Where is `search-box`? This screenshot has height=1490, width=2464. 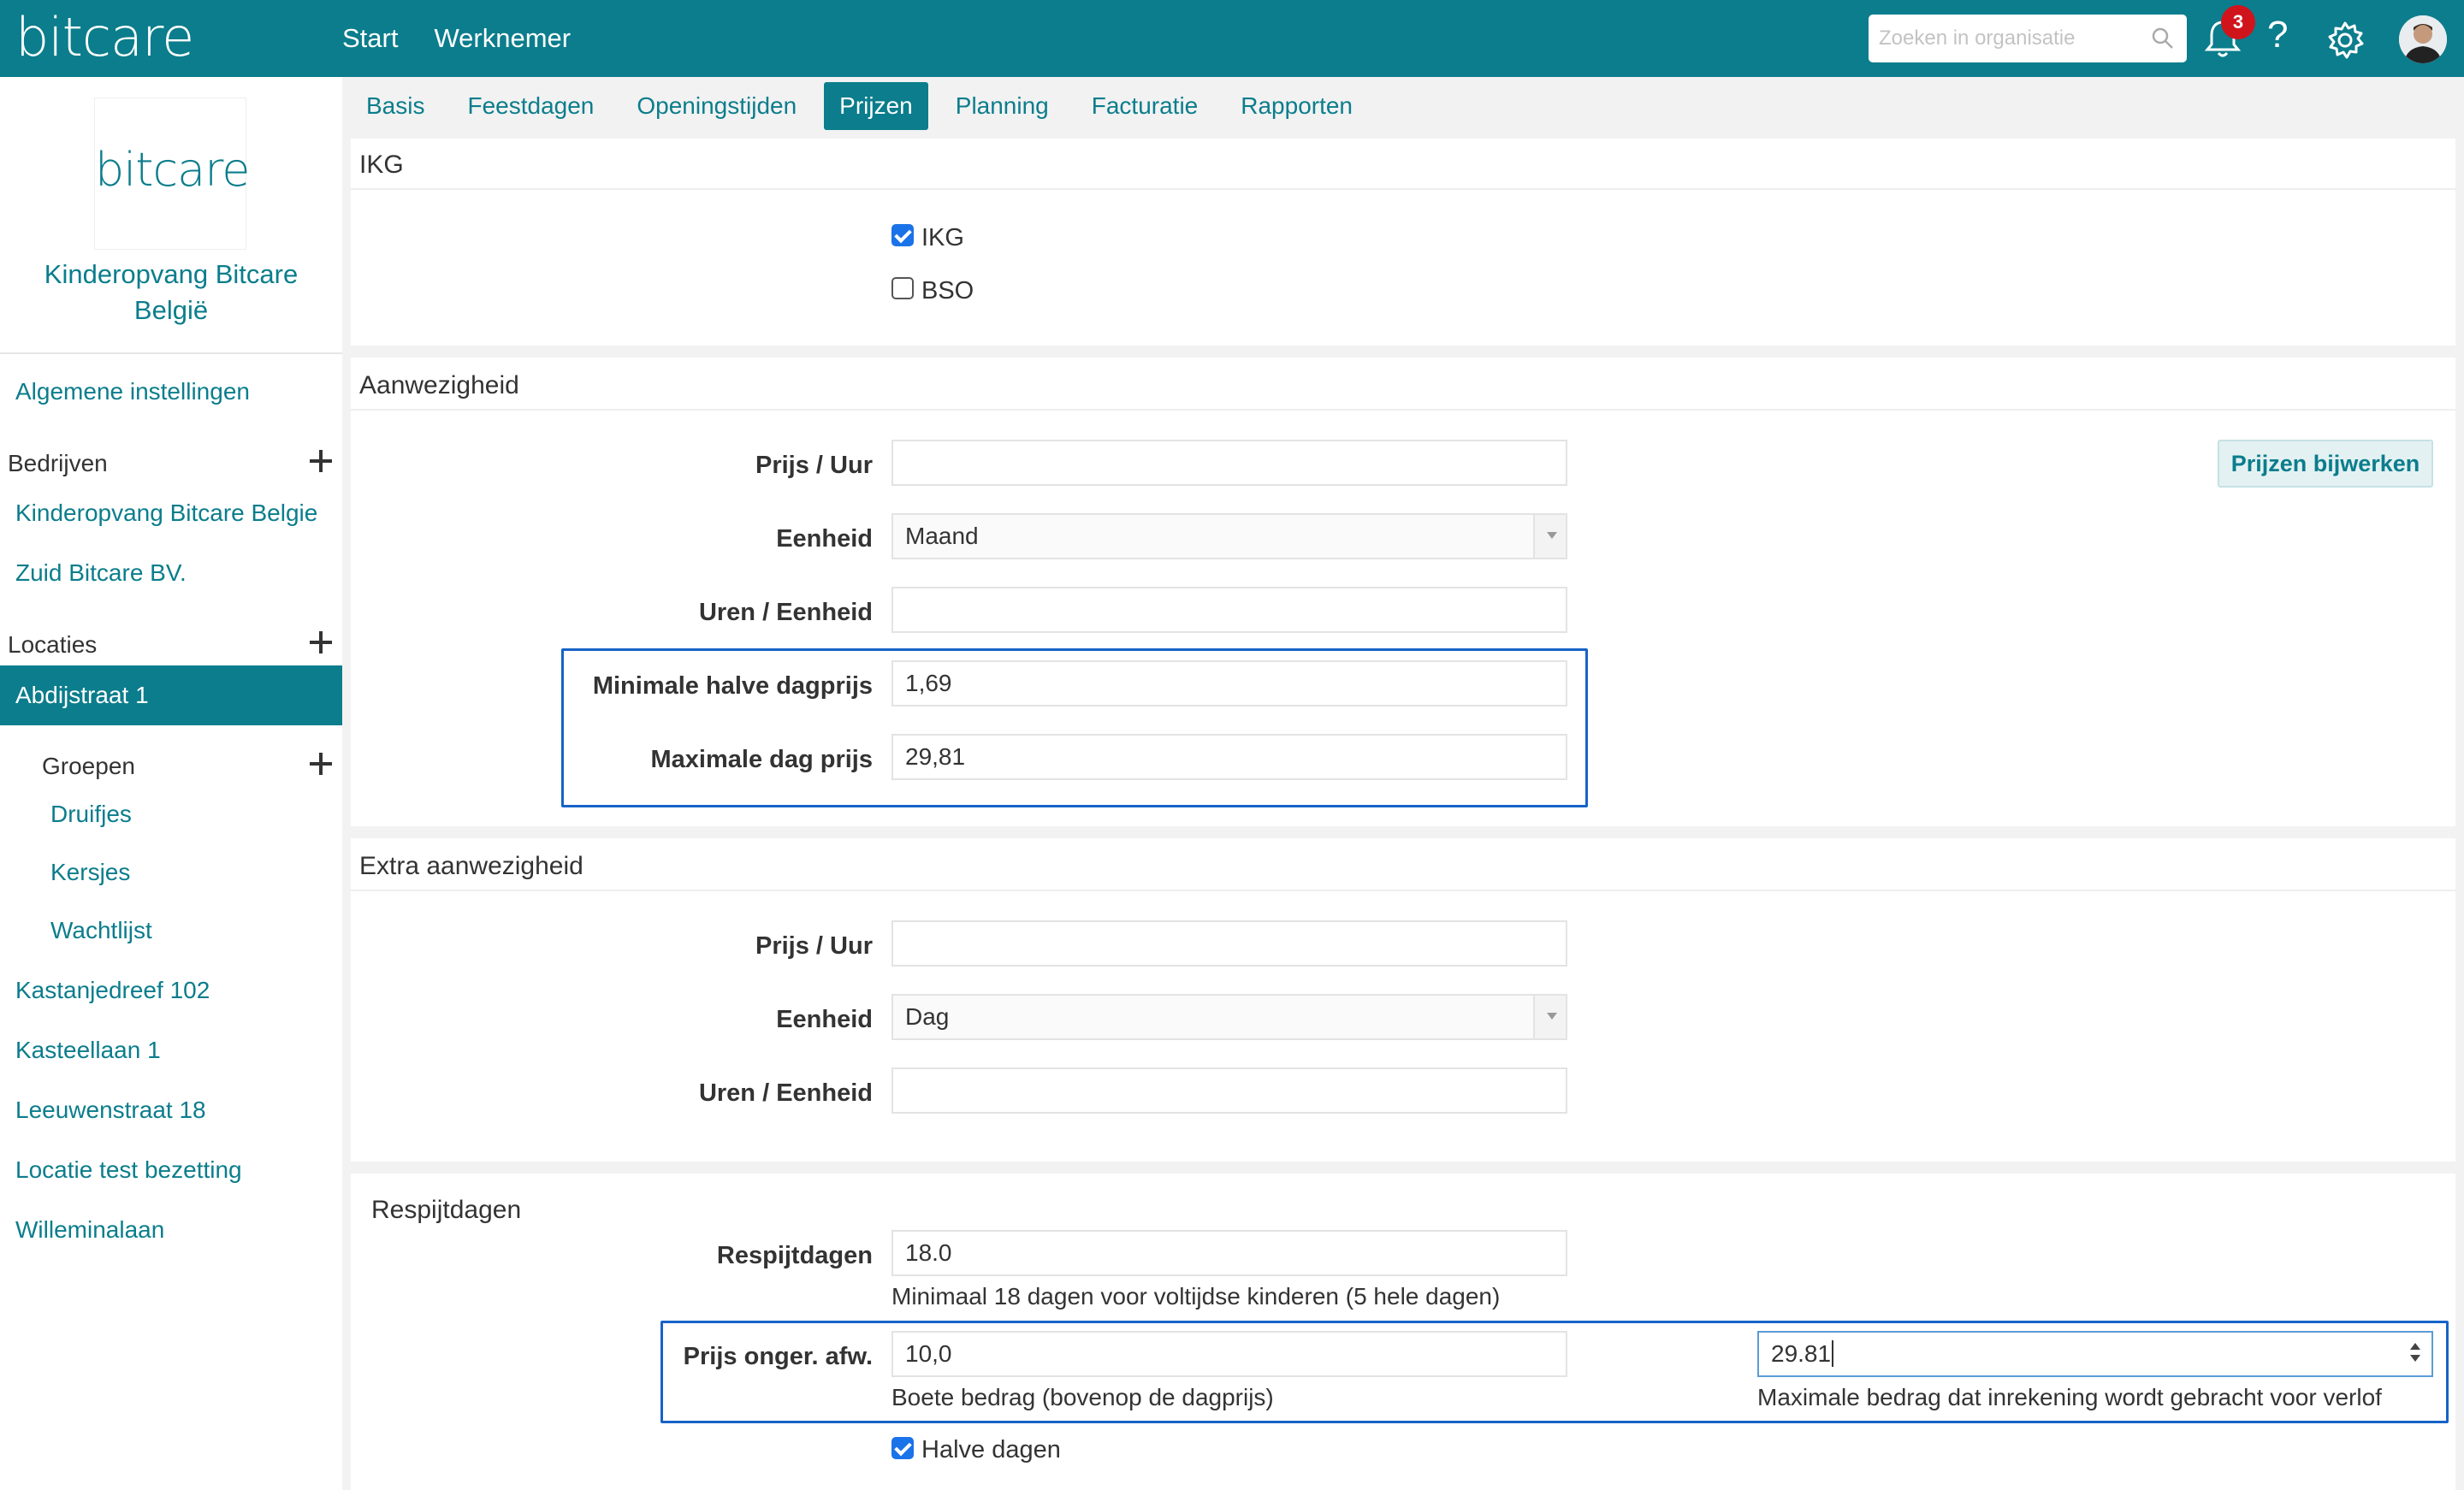
search-box is located at coordinates (2028, 39).